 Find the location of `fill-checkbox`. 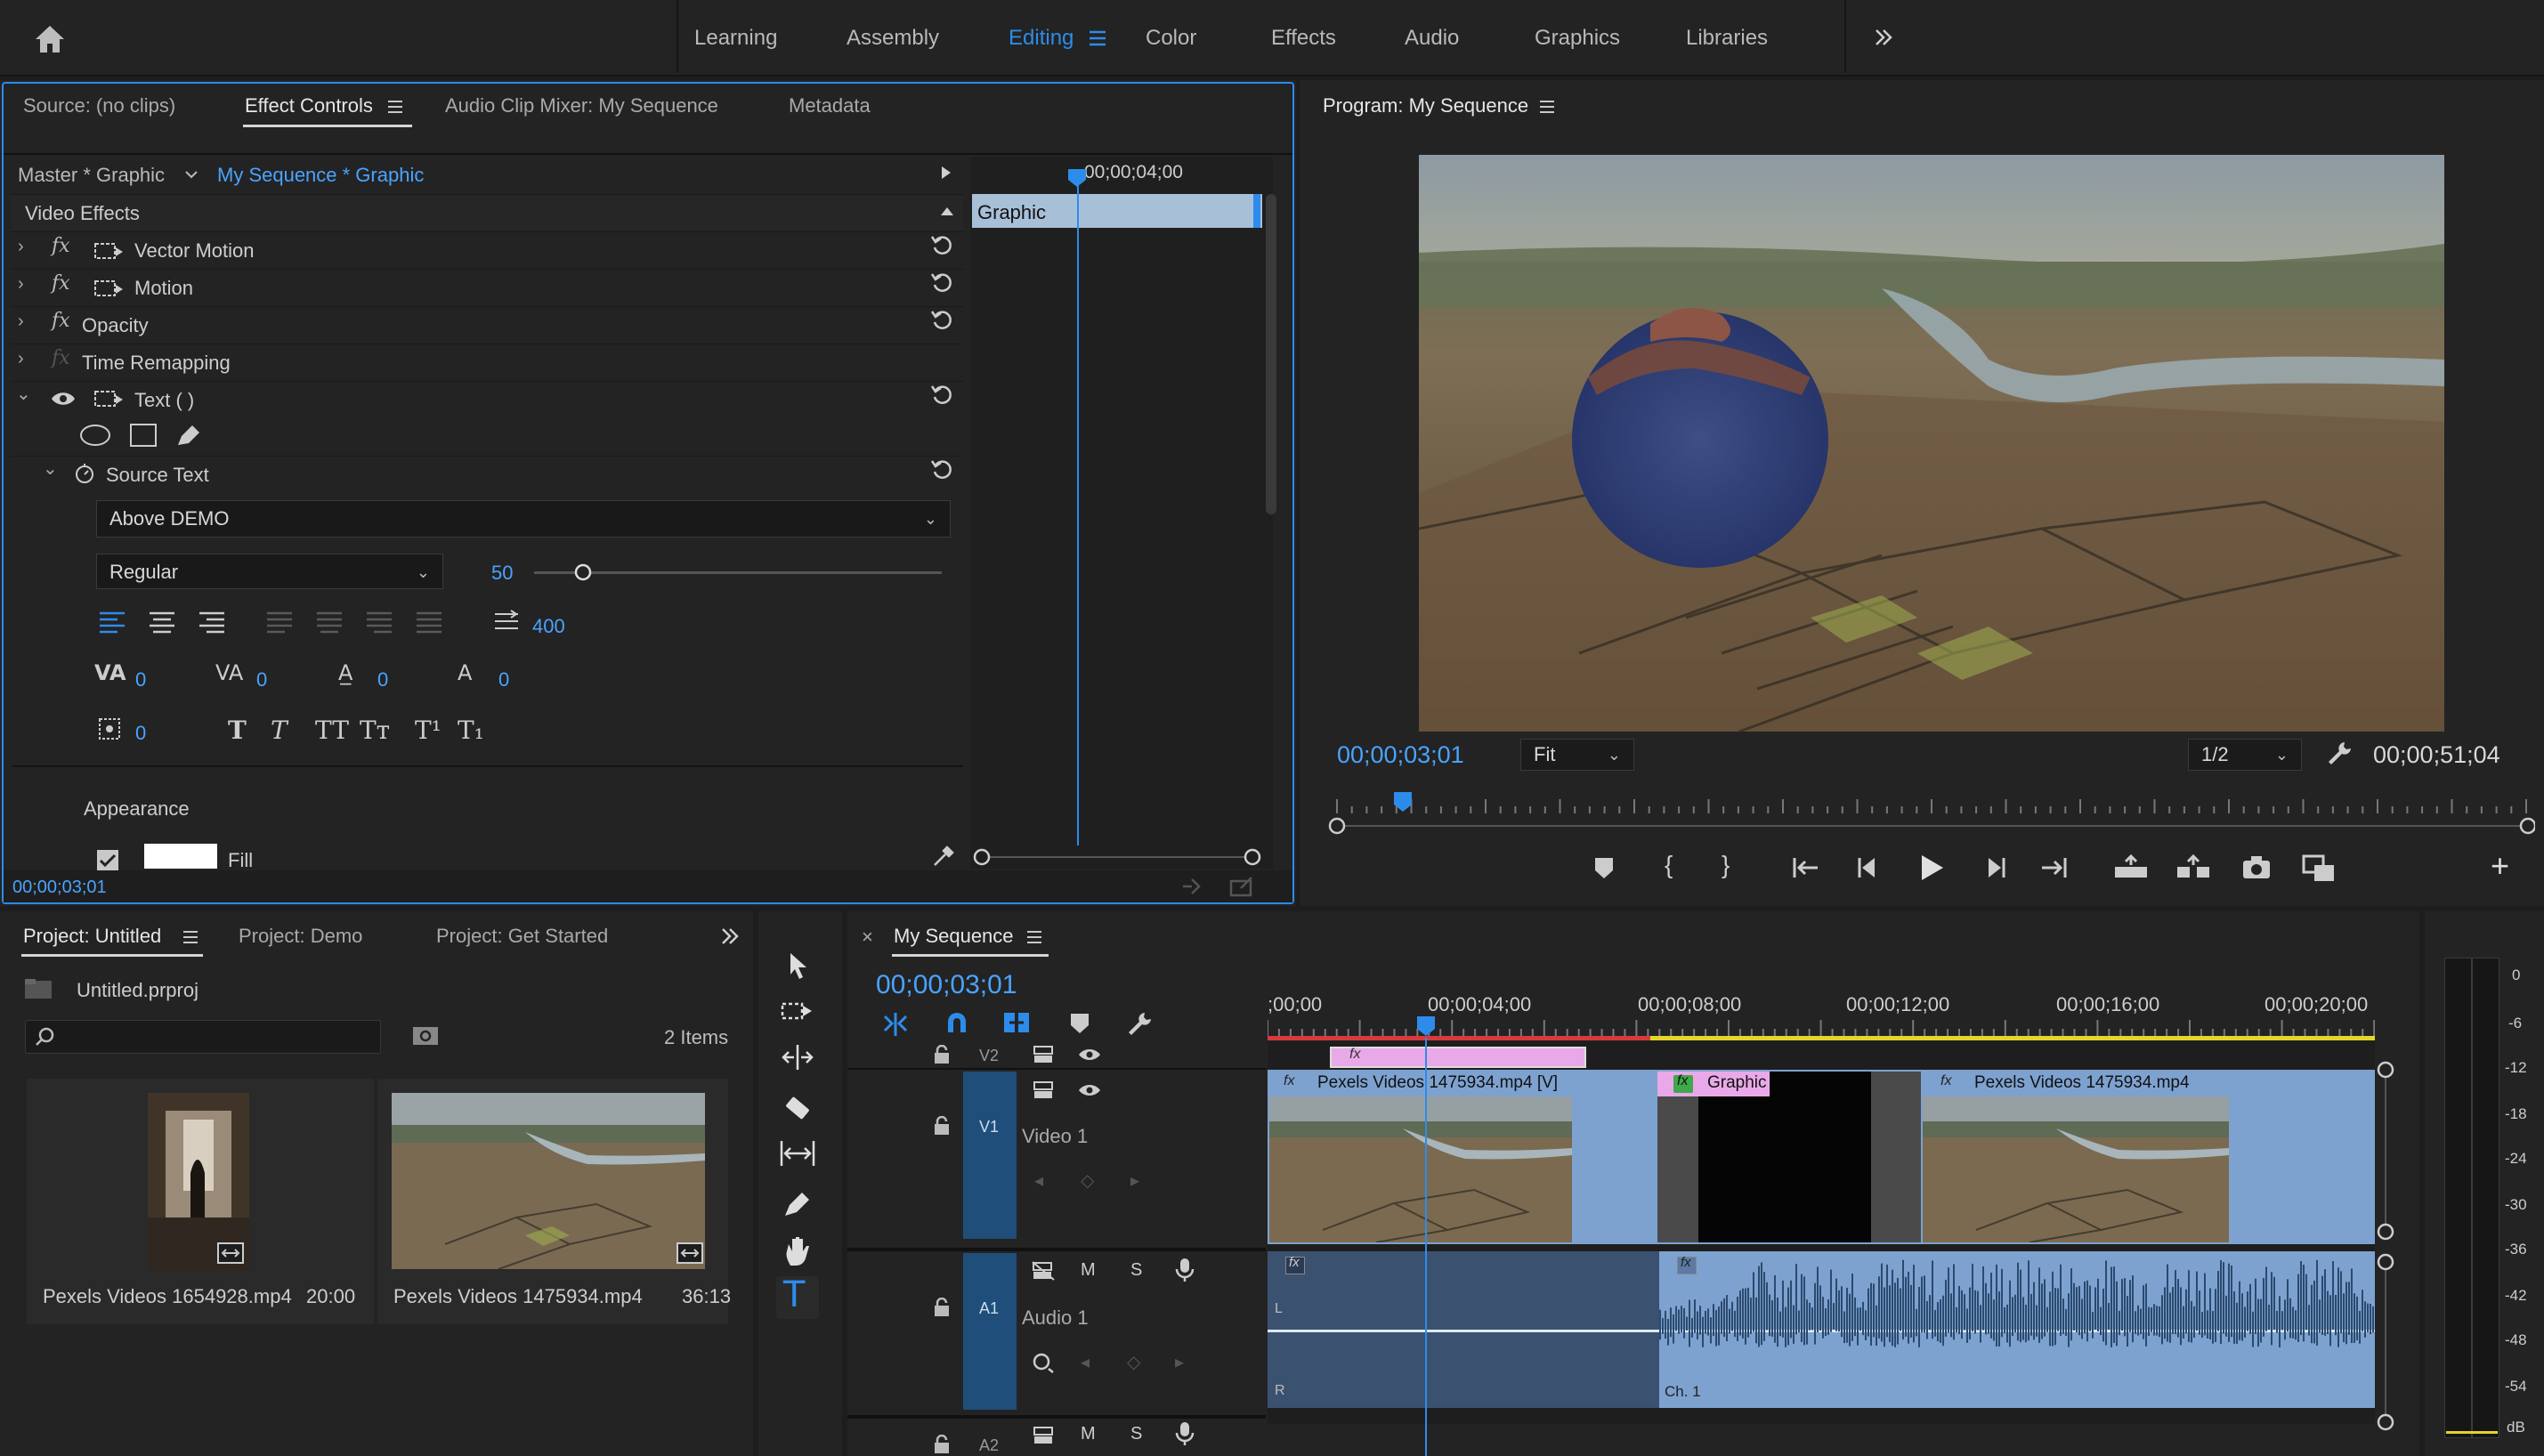

fill-checkbox is located at coordinates (108, 860).